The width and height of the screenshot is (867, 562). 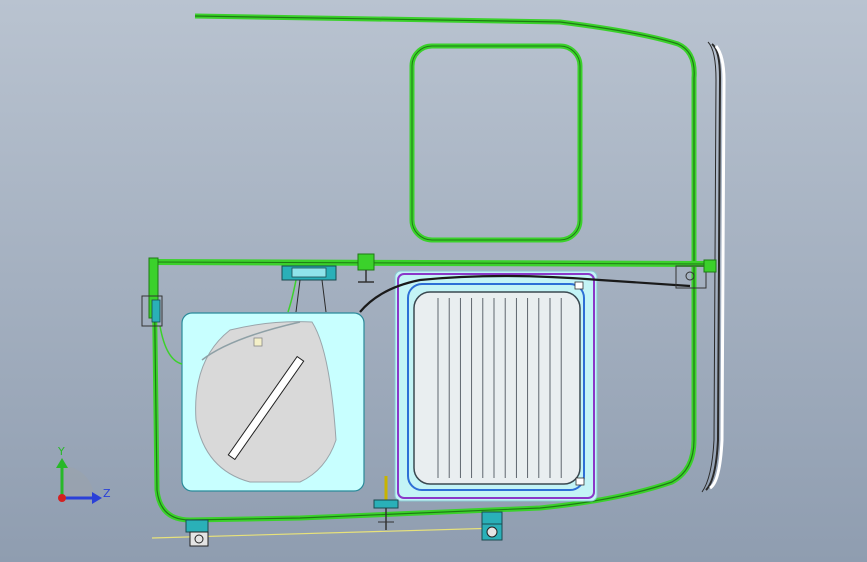 What do you see at coordinates (258, 342) in the screenshot?
I see `guide-marker` at bounding box center [258, 342].